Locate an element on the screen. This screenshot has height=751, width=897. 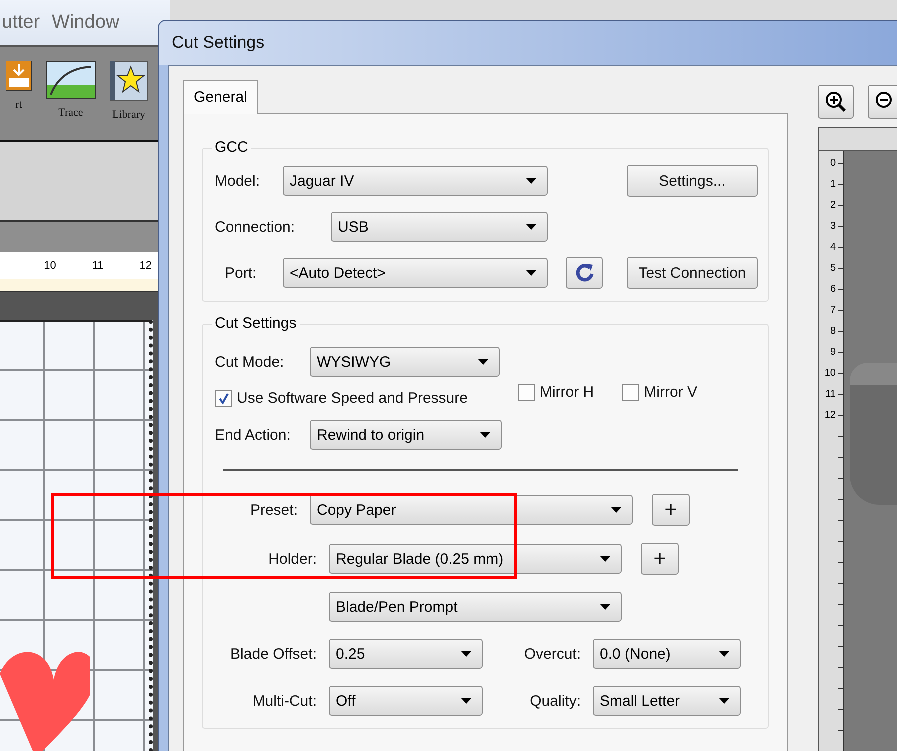
field-label: Quality: is located at coordinates (555, 701).